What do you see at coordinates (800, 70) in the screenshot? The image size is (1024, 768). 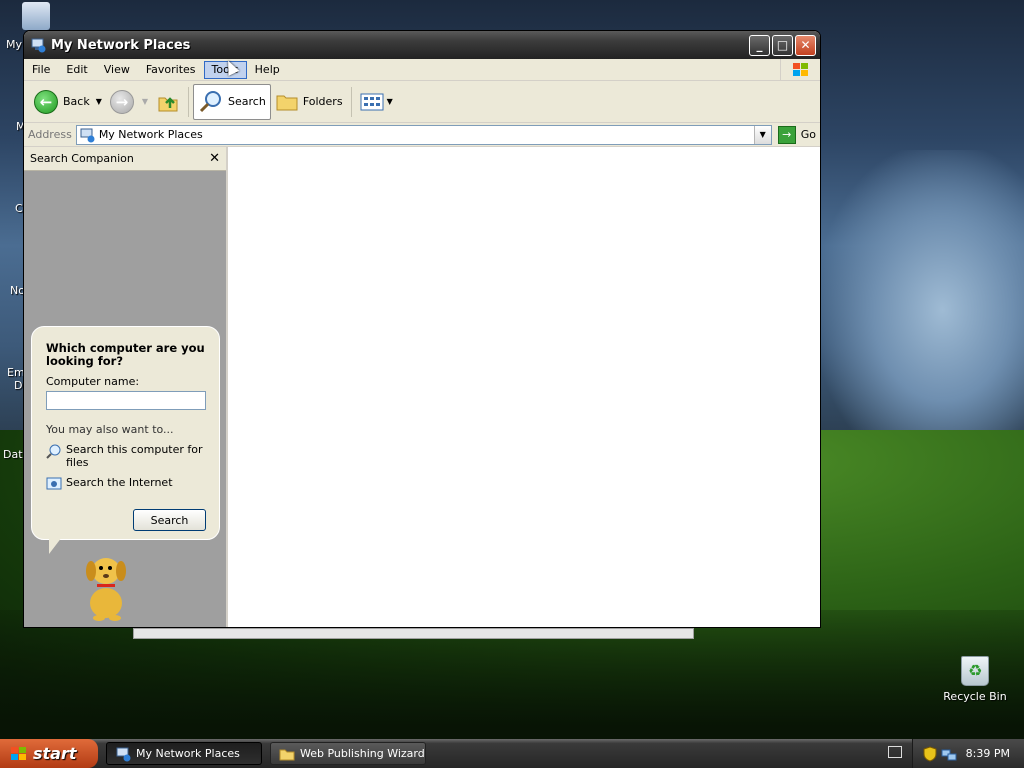 I see `windows-logo-icon` at bounding box center [800, 70].